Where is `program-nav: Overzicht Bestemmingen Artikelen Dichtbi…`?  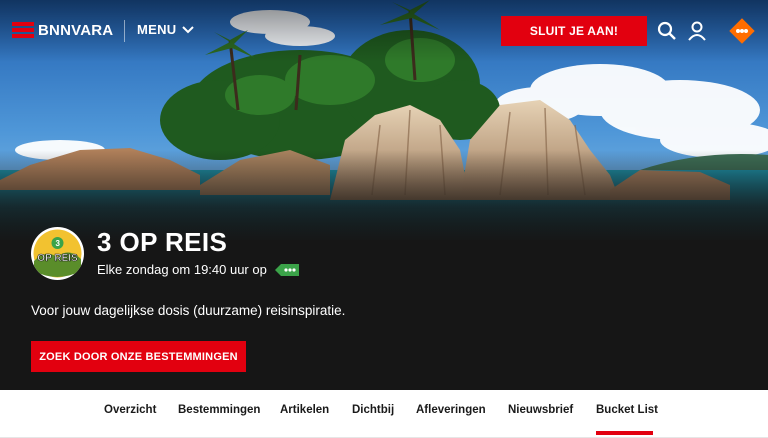
program-nav: Overzicht Bestemmingen Artikelen Dichtbi… is located at coordinates (384, 414).